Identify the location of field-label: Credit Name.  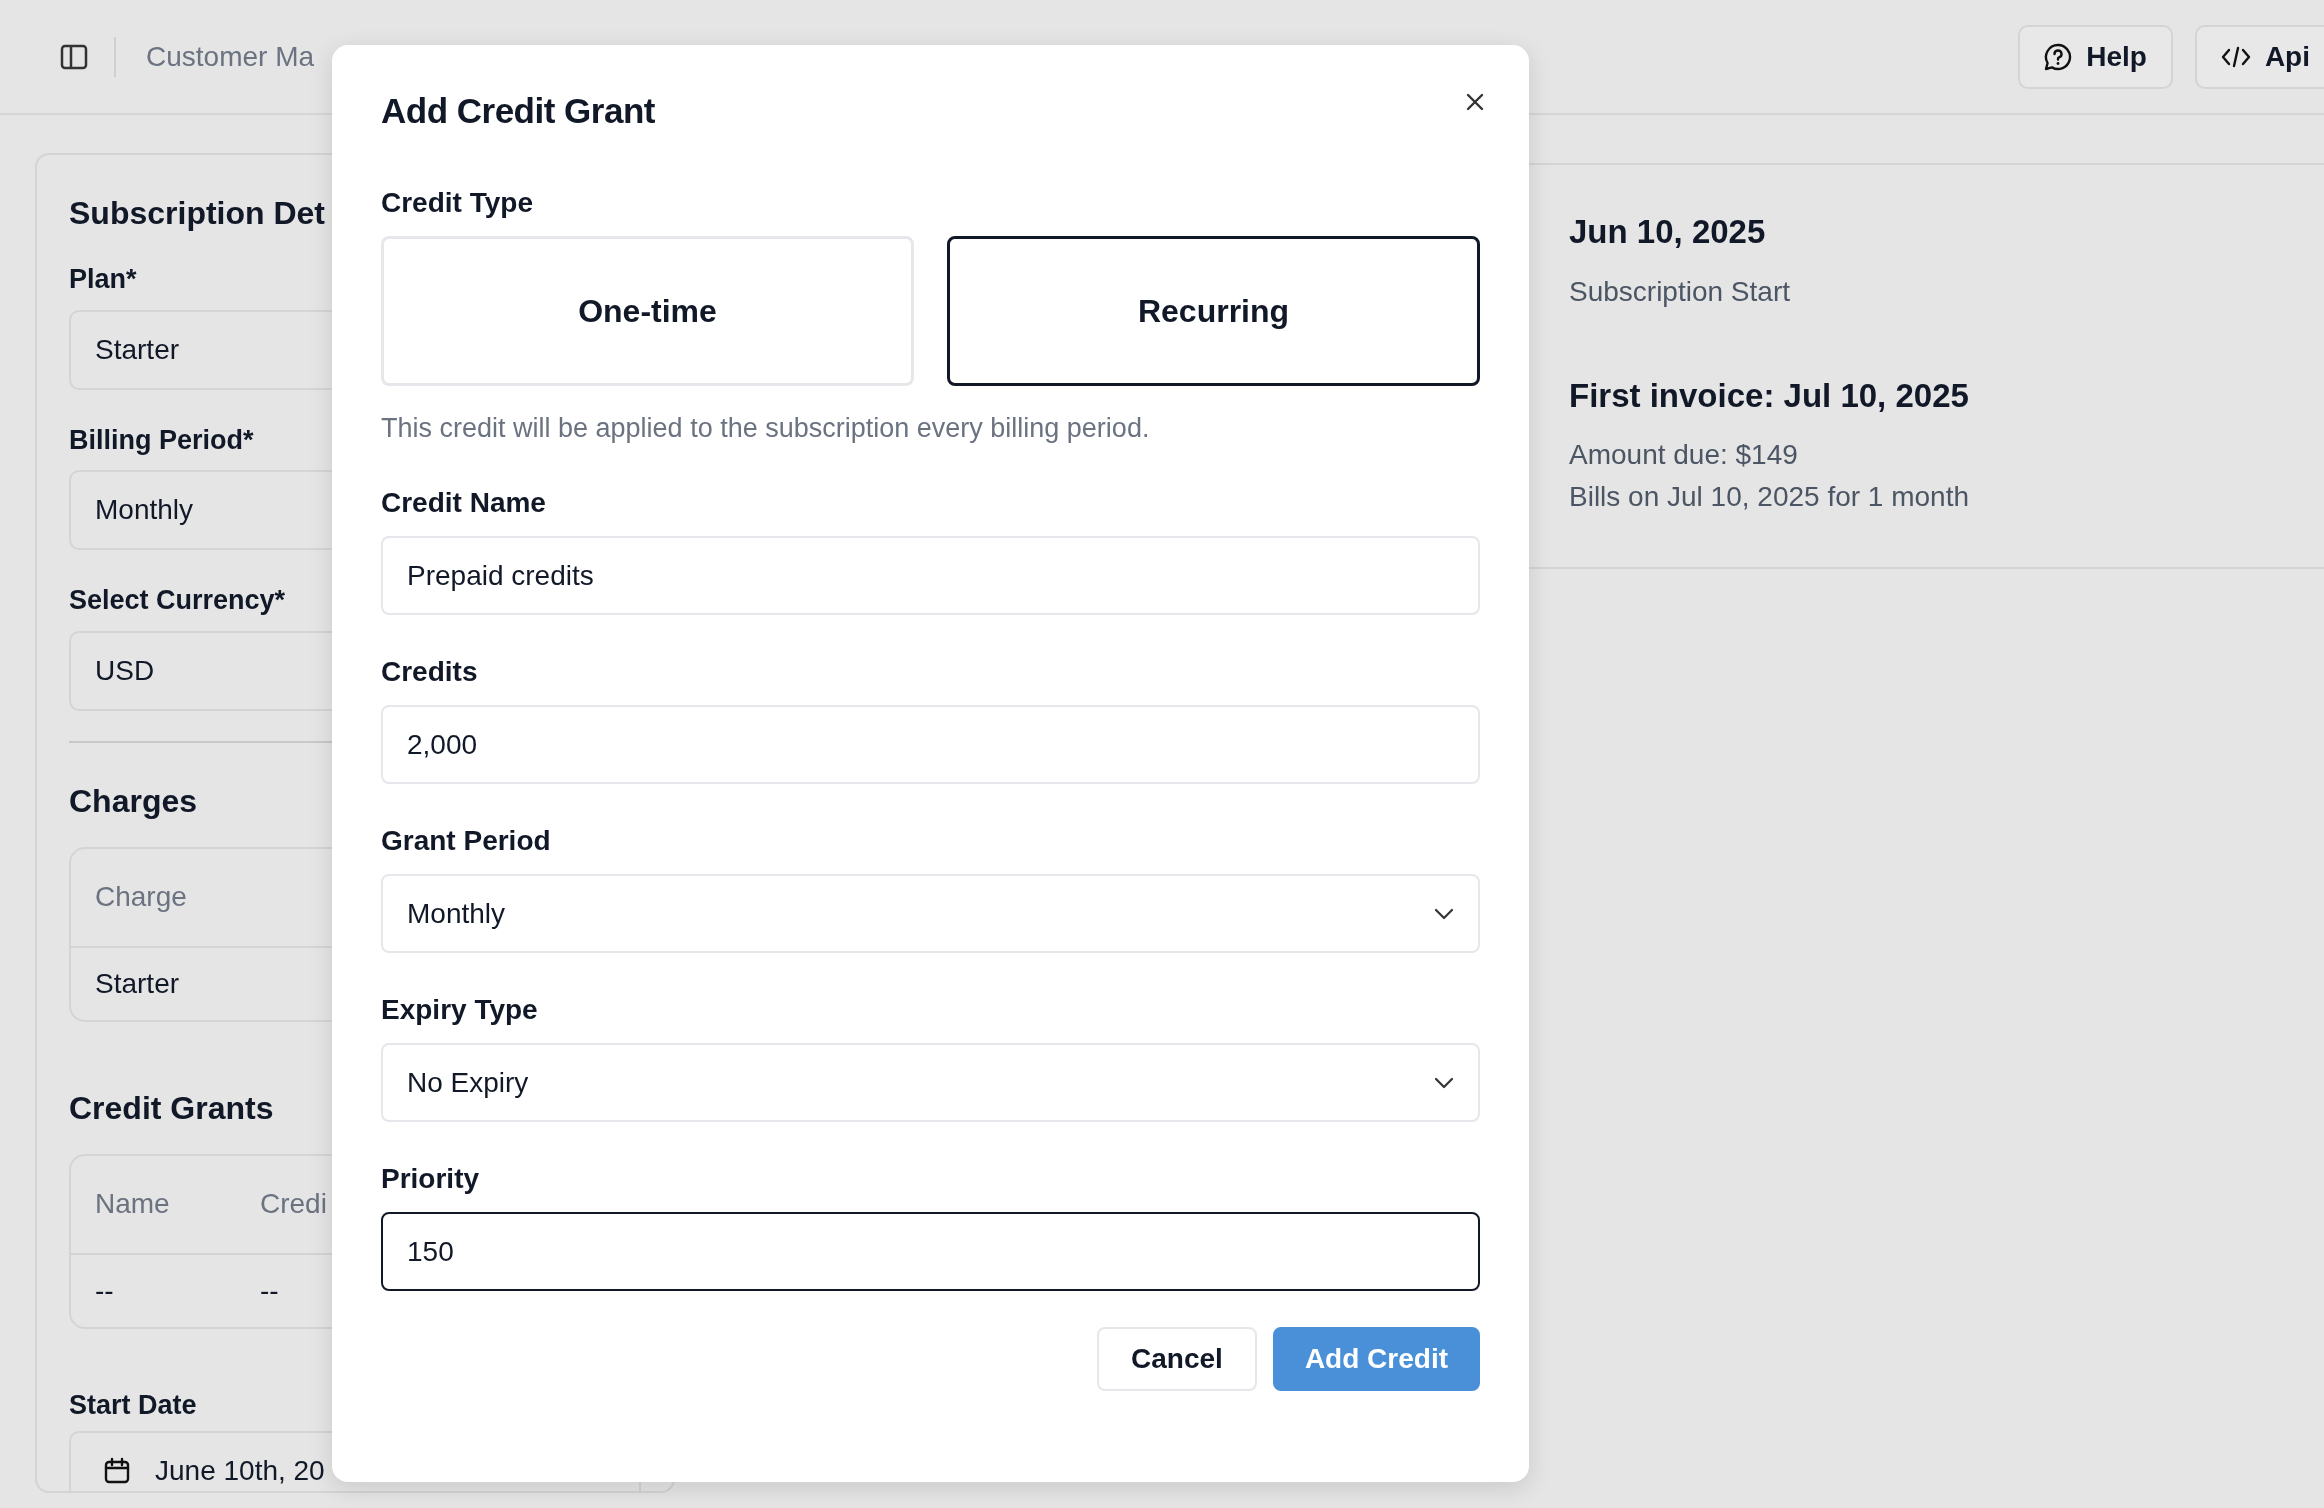
(464, 503).